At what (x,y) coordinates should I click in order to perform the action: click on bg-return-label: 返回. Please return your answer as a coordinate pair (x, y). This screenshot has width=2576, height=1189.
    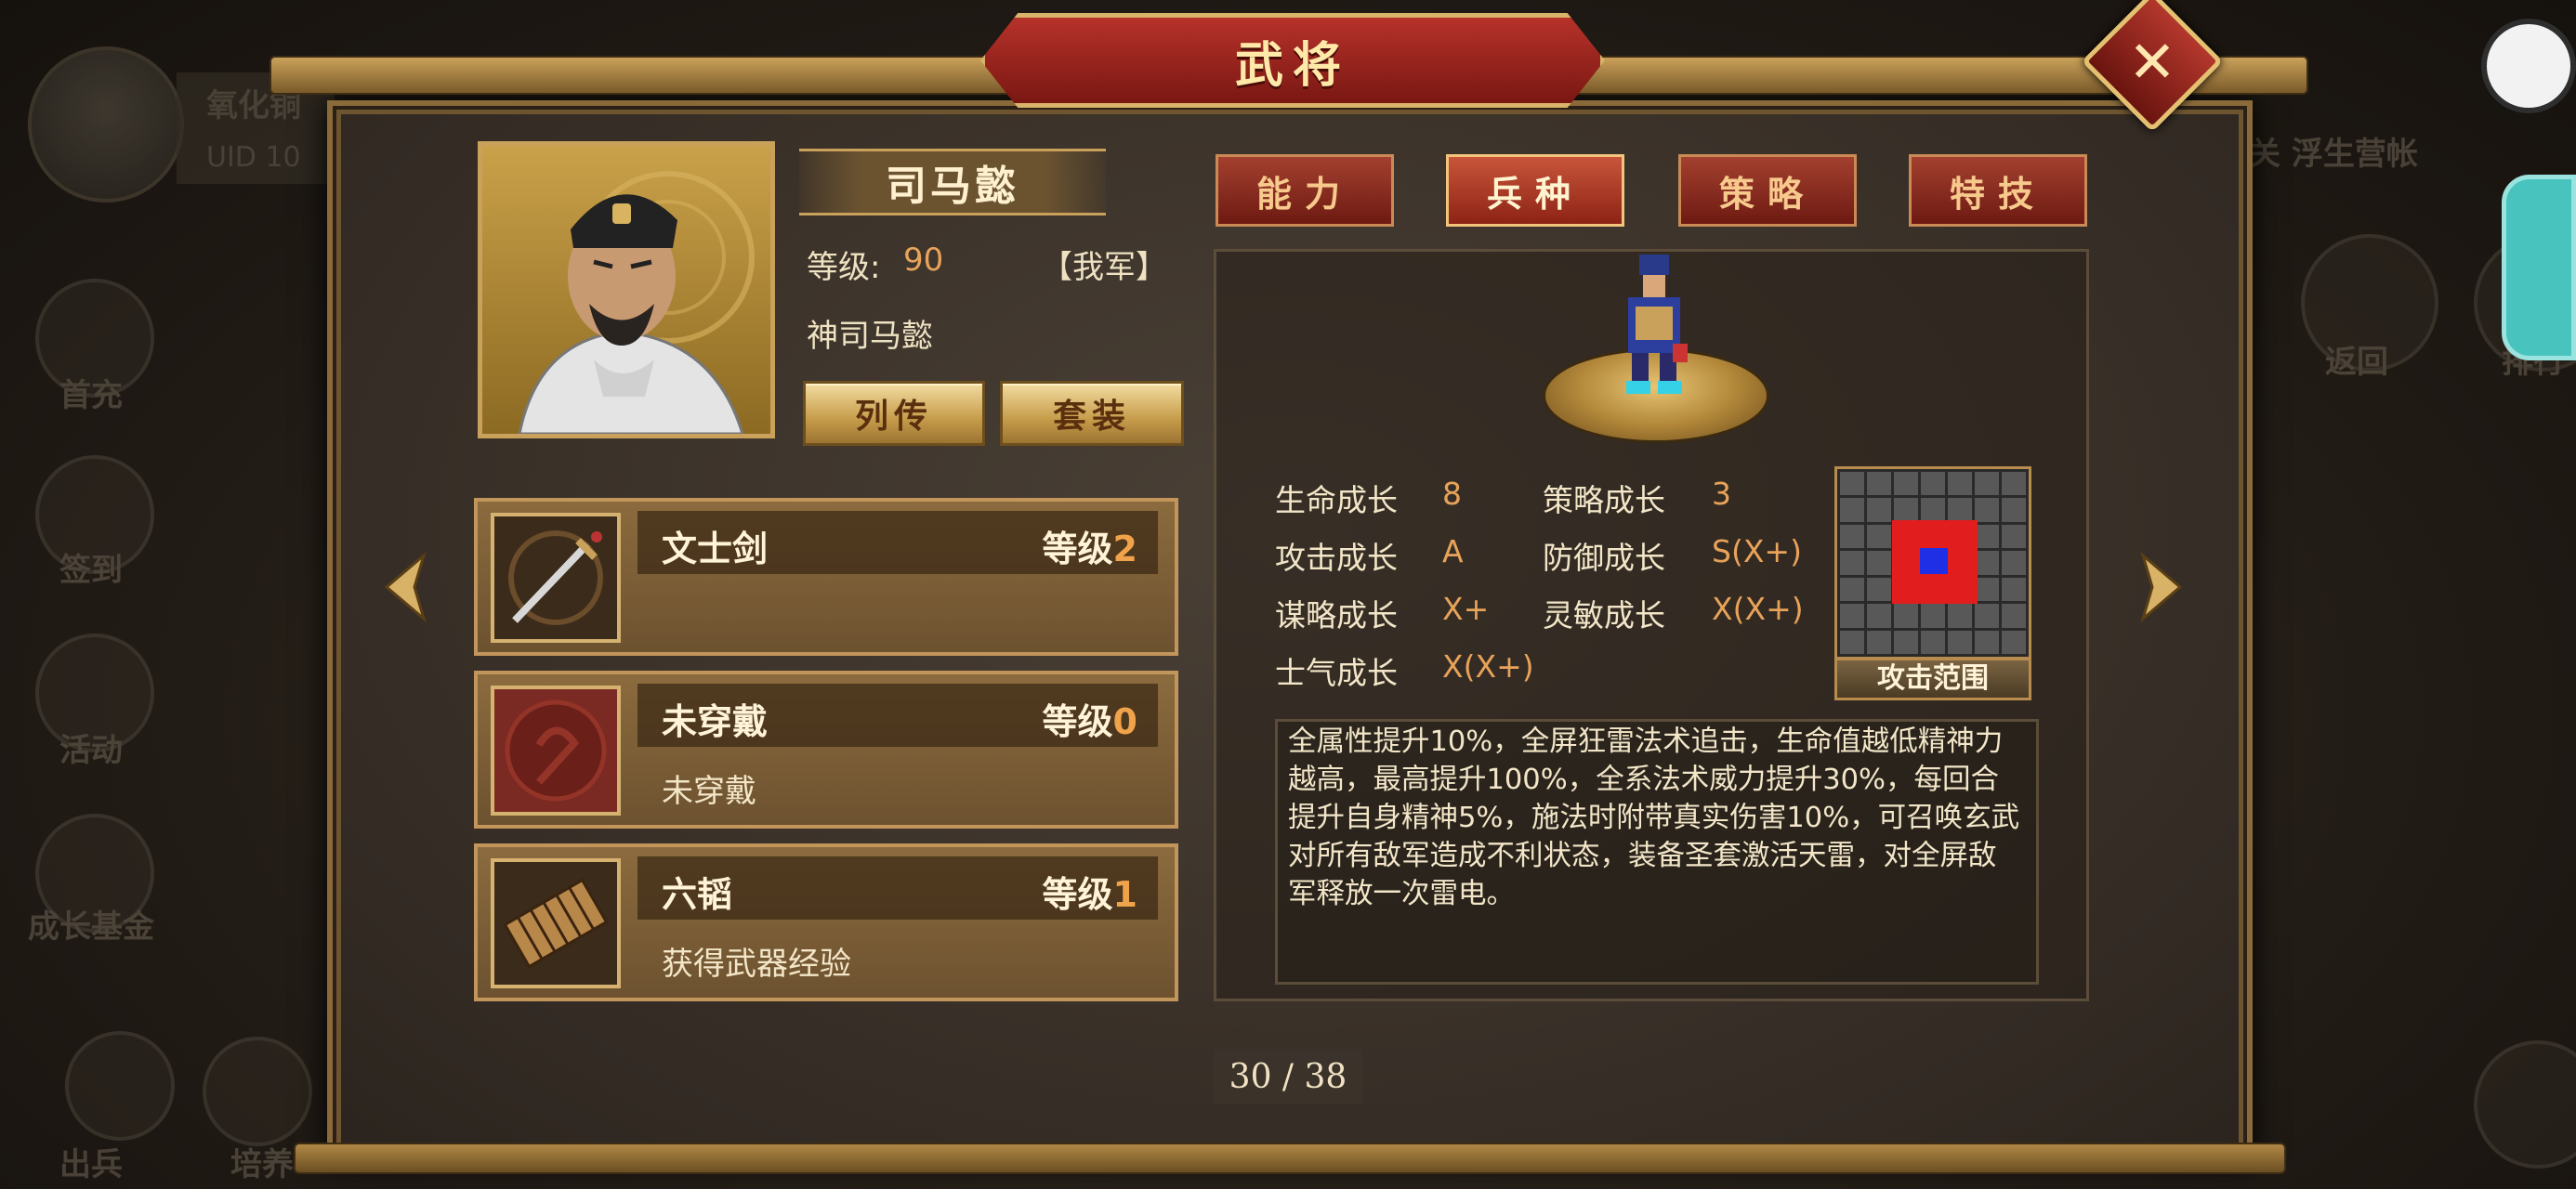
    Looking at the image, I should click on (2356, 362).